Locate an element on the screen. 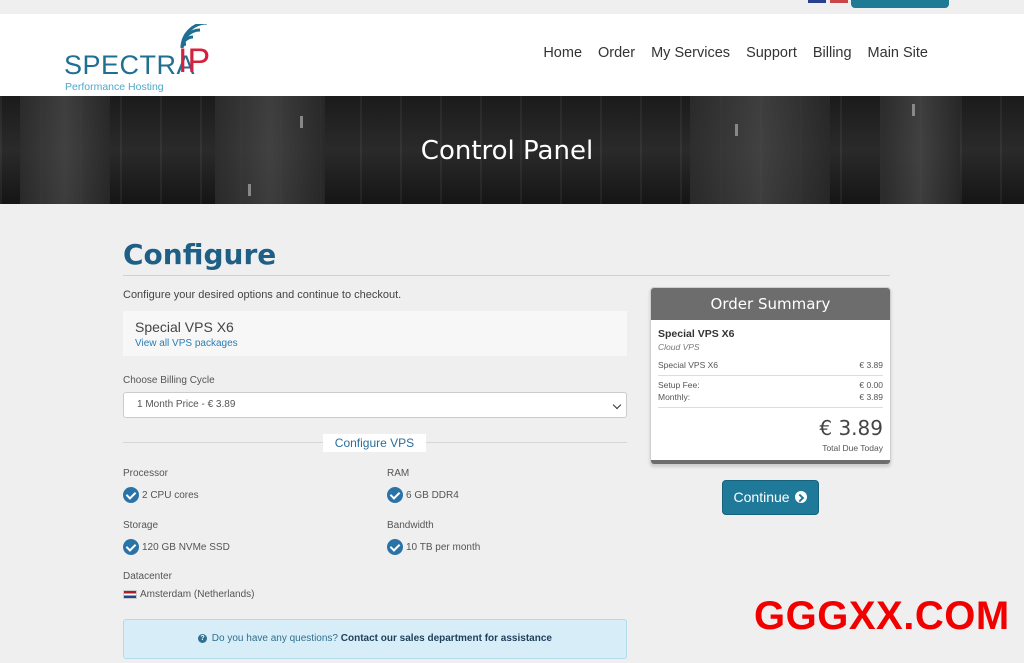  section-title: Configure VPS is located at coordinates (374, 443).